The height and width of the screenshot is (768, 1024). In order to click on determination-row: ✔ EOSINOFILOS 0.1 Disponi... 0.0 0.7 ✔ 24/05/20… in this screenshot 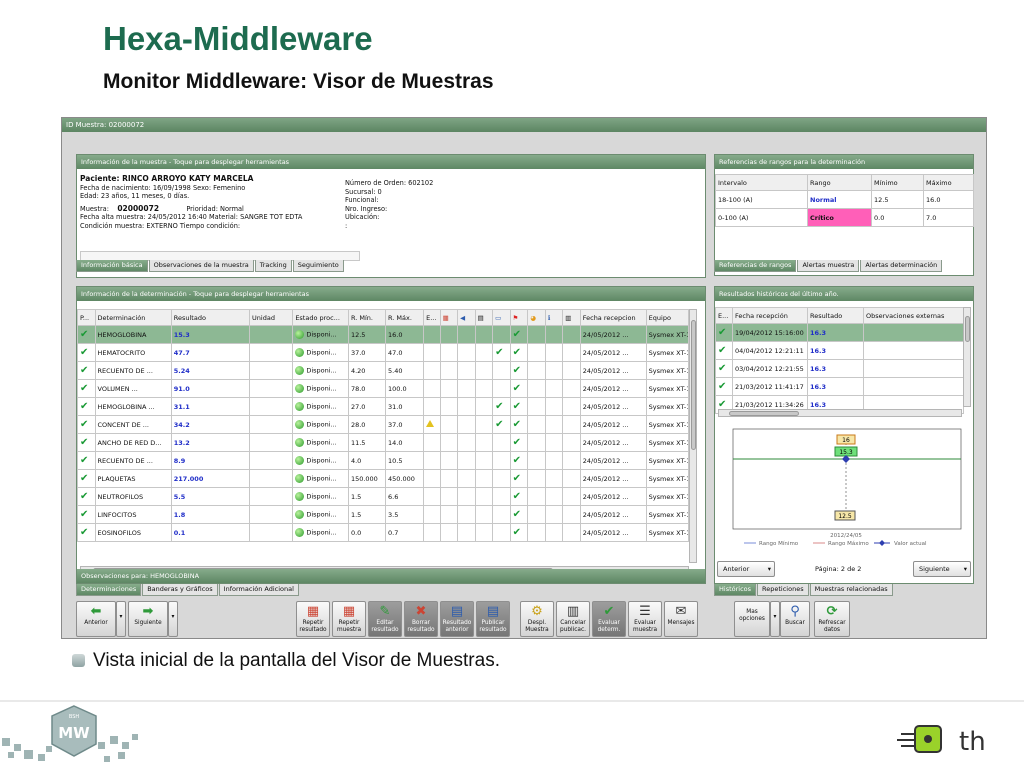, I will do `click(383, 532)`.